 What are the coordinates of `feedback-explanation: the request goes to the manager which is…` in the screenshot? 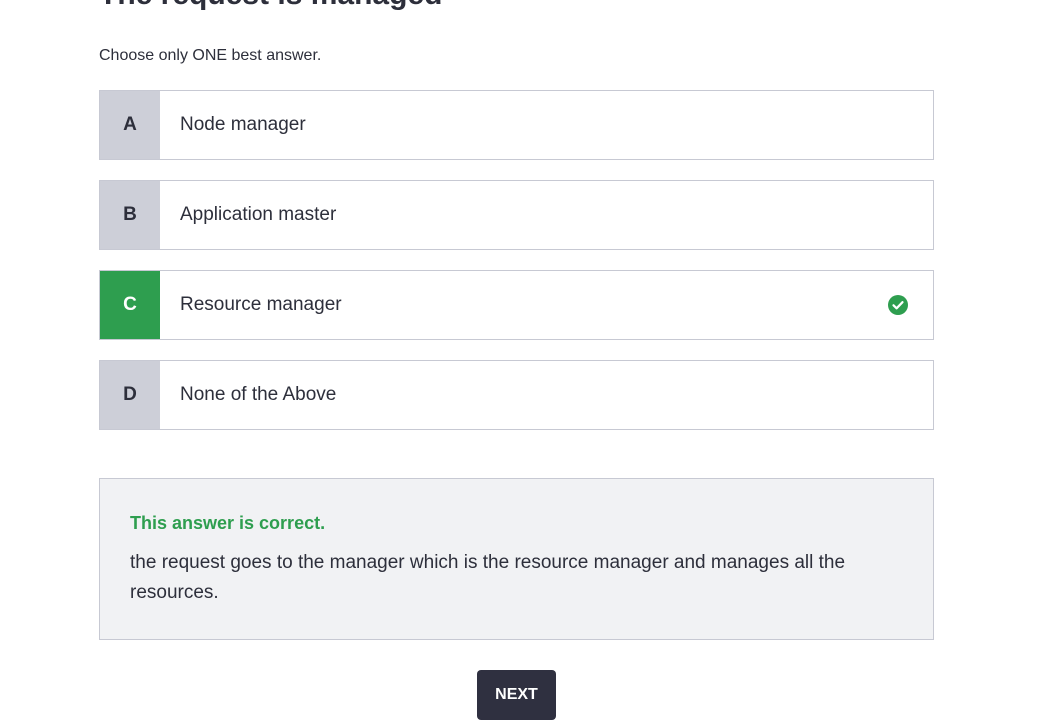 It's located at (488, 577).